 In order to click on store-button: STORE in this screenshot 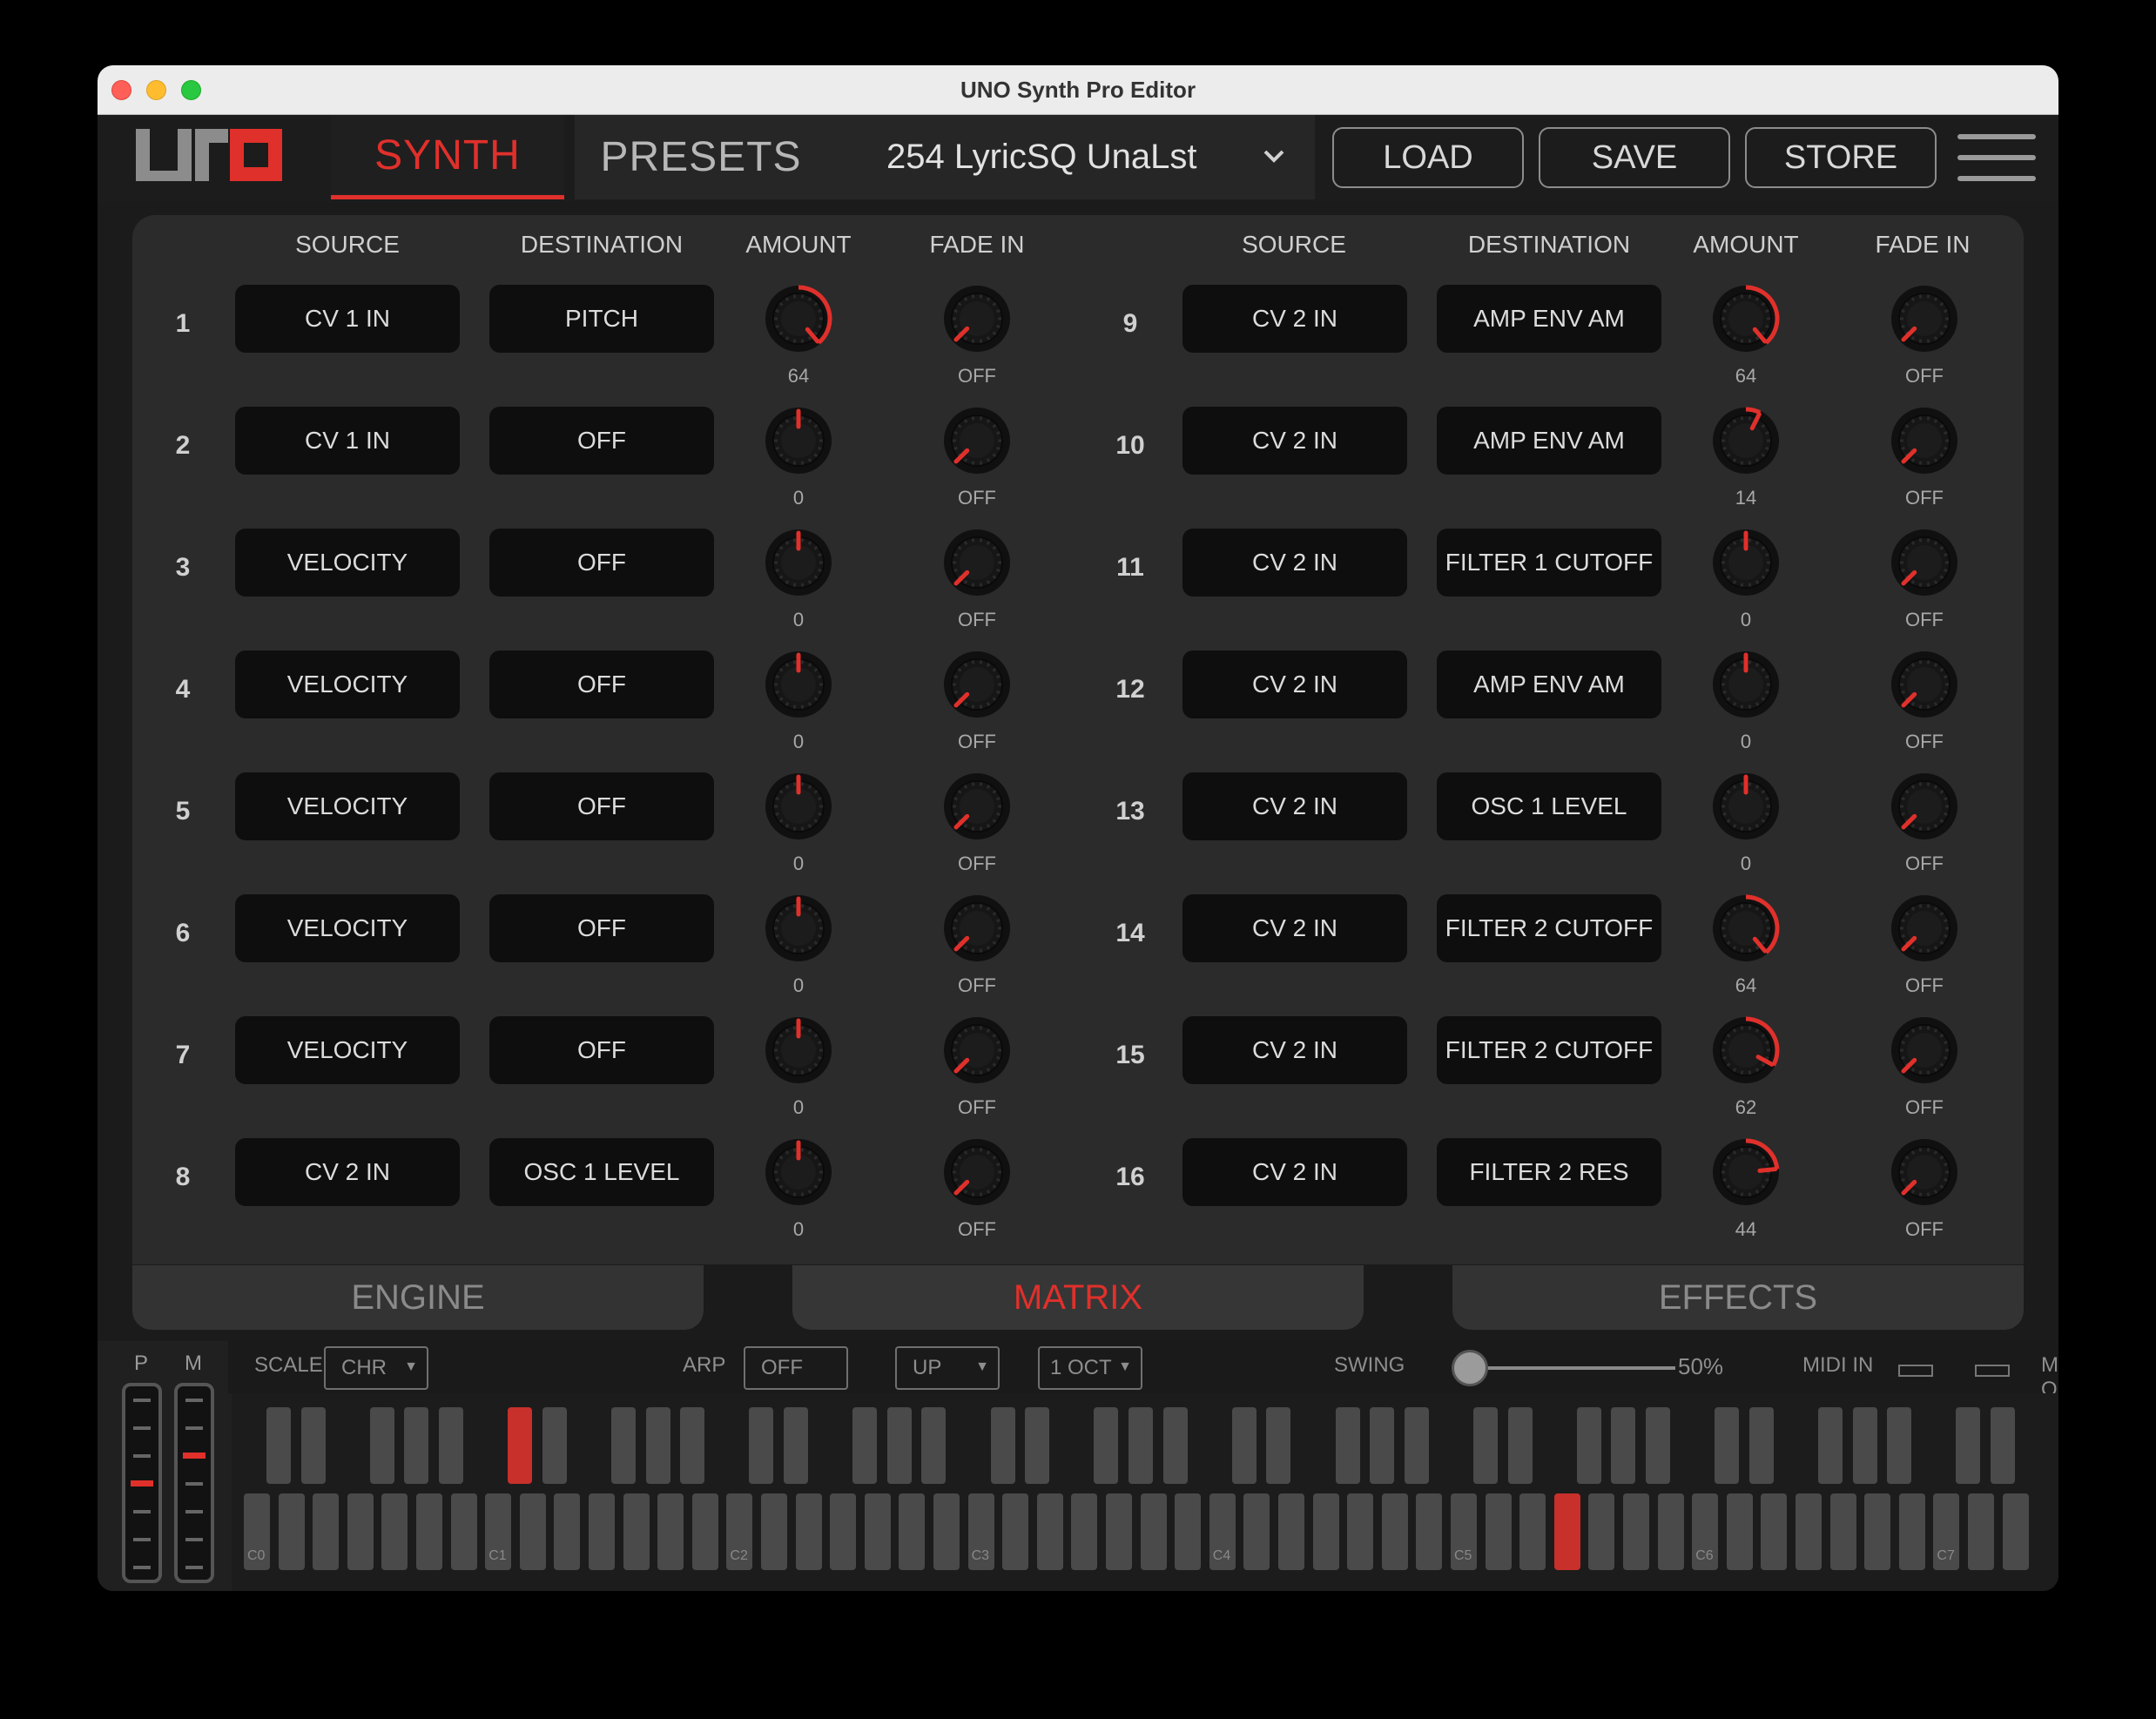, I will do `click(1841, 157)`.